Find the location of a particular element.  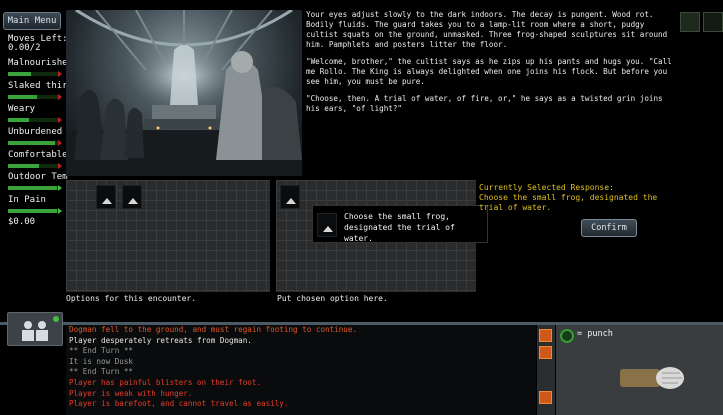

log-line: It is now Dusk is located at coordinates (101, 361).